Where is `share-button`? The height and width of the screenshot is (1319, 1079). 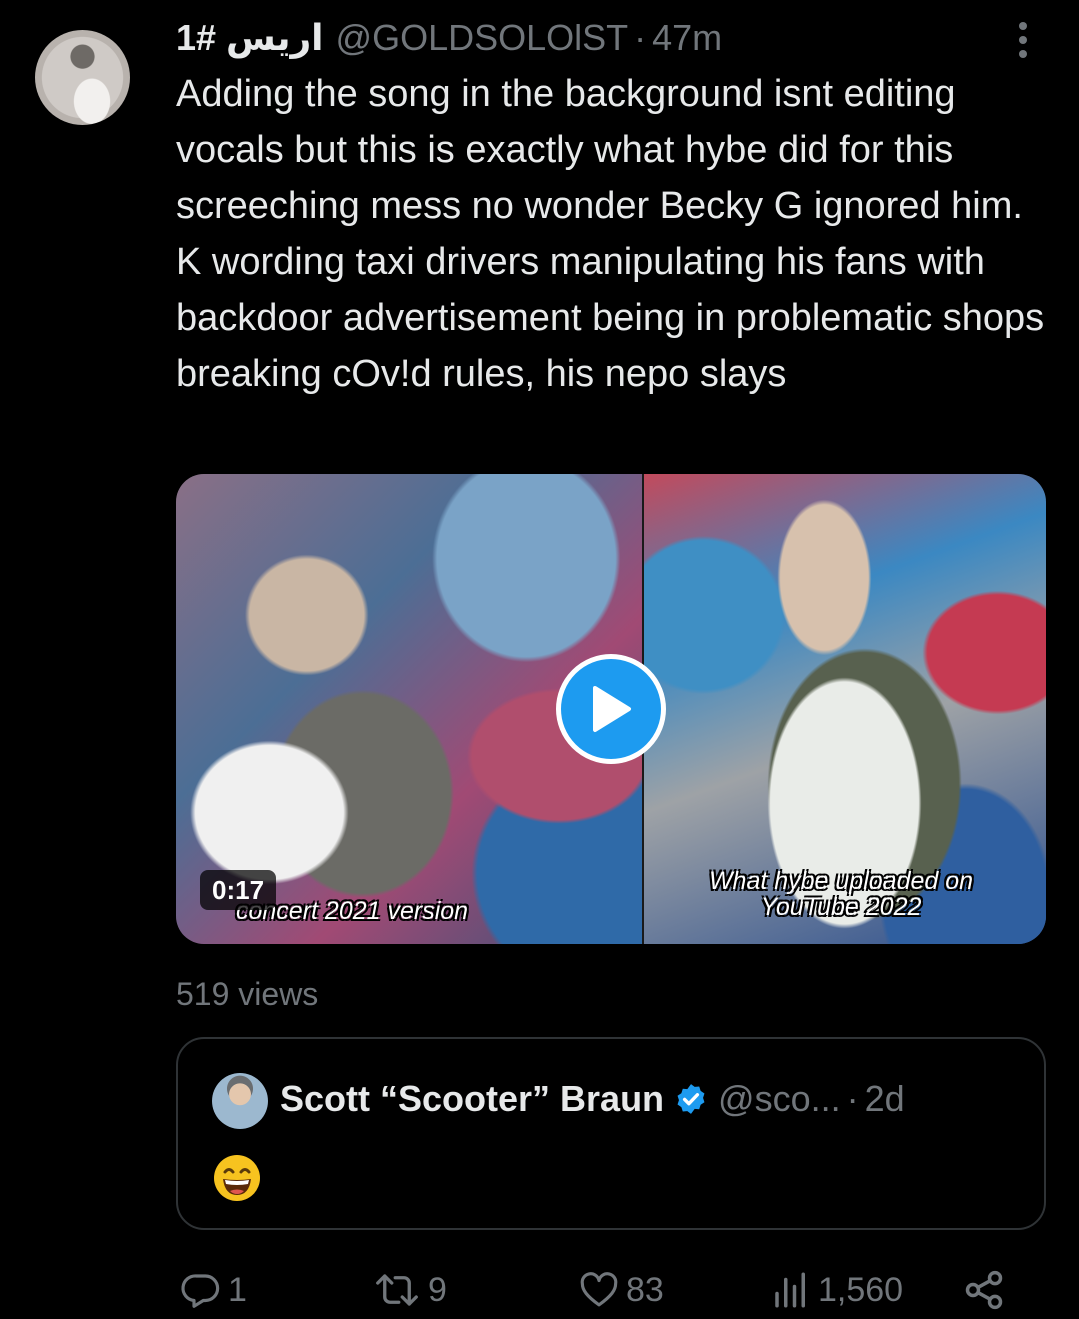 share-button is located at coordinates (984, 1290).